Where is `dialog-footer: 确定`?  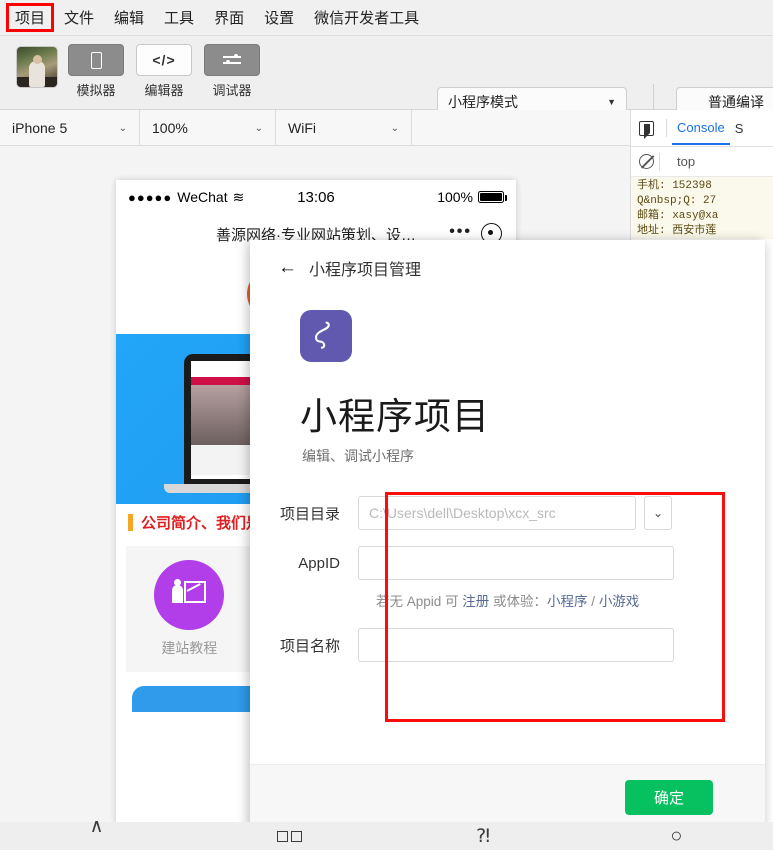
dialog-footer: 确定 is located at coordinates (507, 797).